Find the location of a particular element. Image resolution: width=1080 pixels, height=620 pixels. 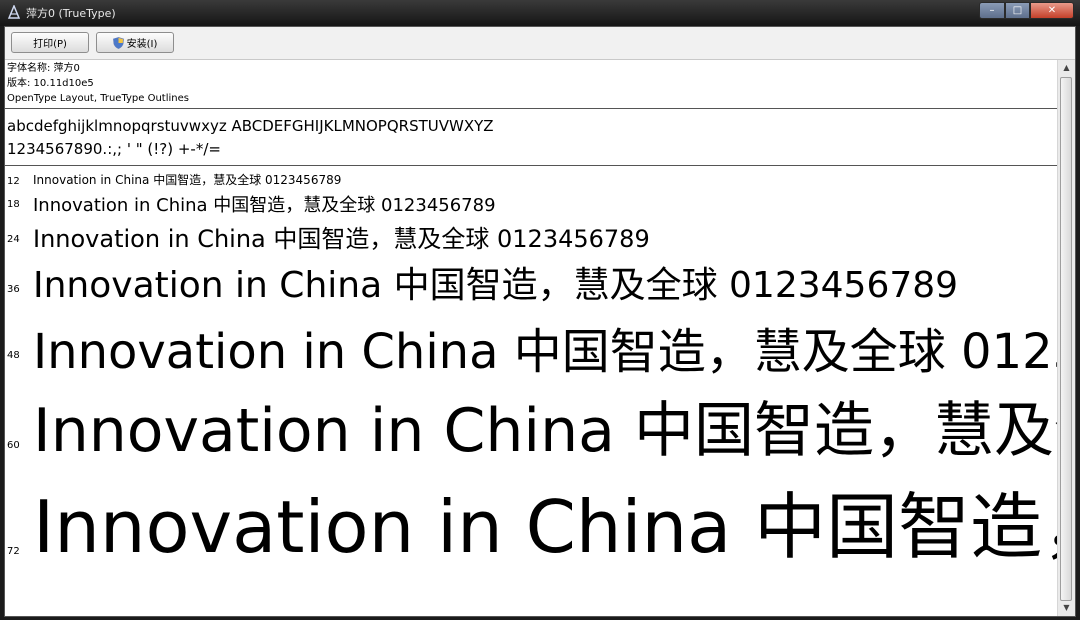

scroll-down-arrow-icon: ▼ is located at coordinates (1066, 608).